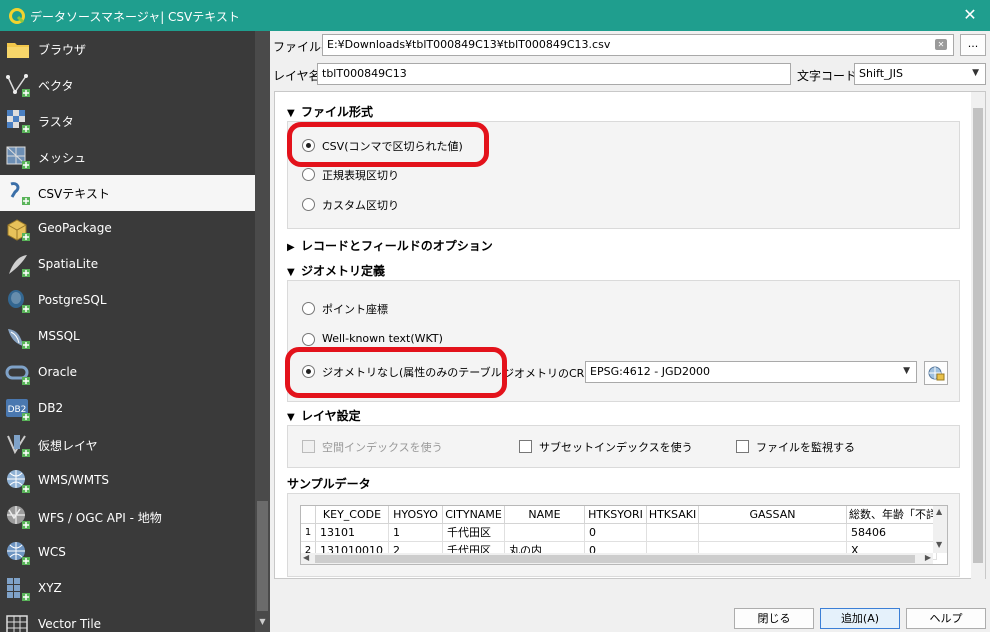 The image size is (990, 632). What do you see at coordinates (939, 511) in the screenshot?
I see `scroll-up-arrow-icon: ▲` at bounding box center [939, 511].